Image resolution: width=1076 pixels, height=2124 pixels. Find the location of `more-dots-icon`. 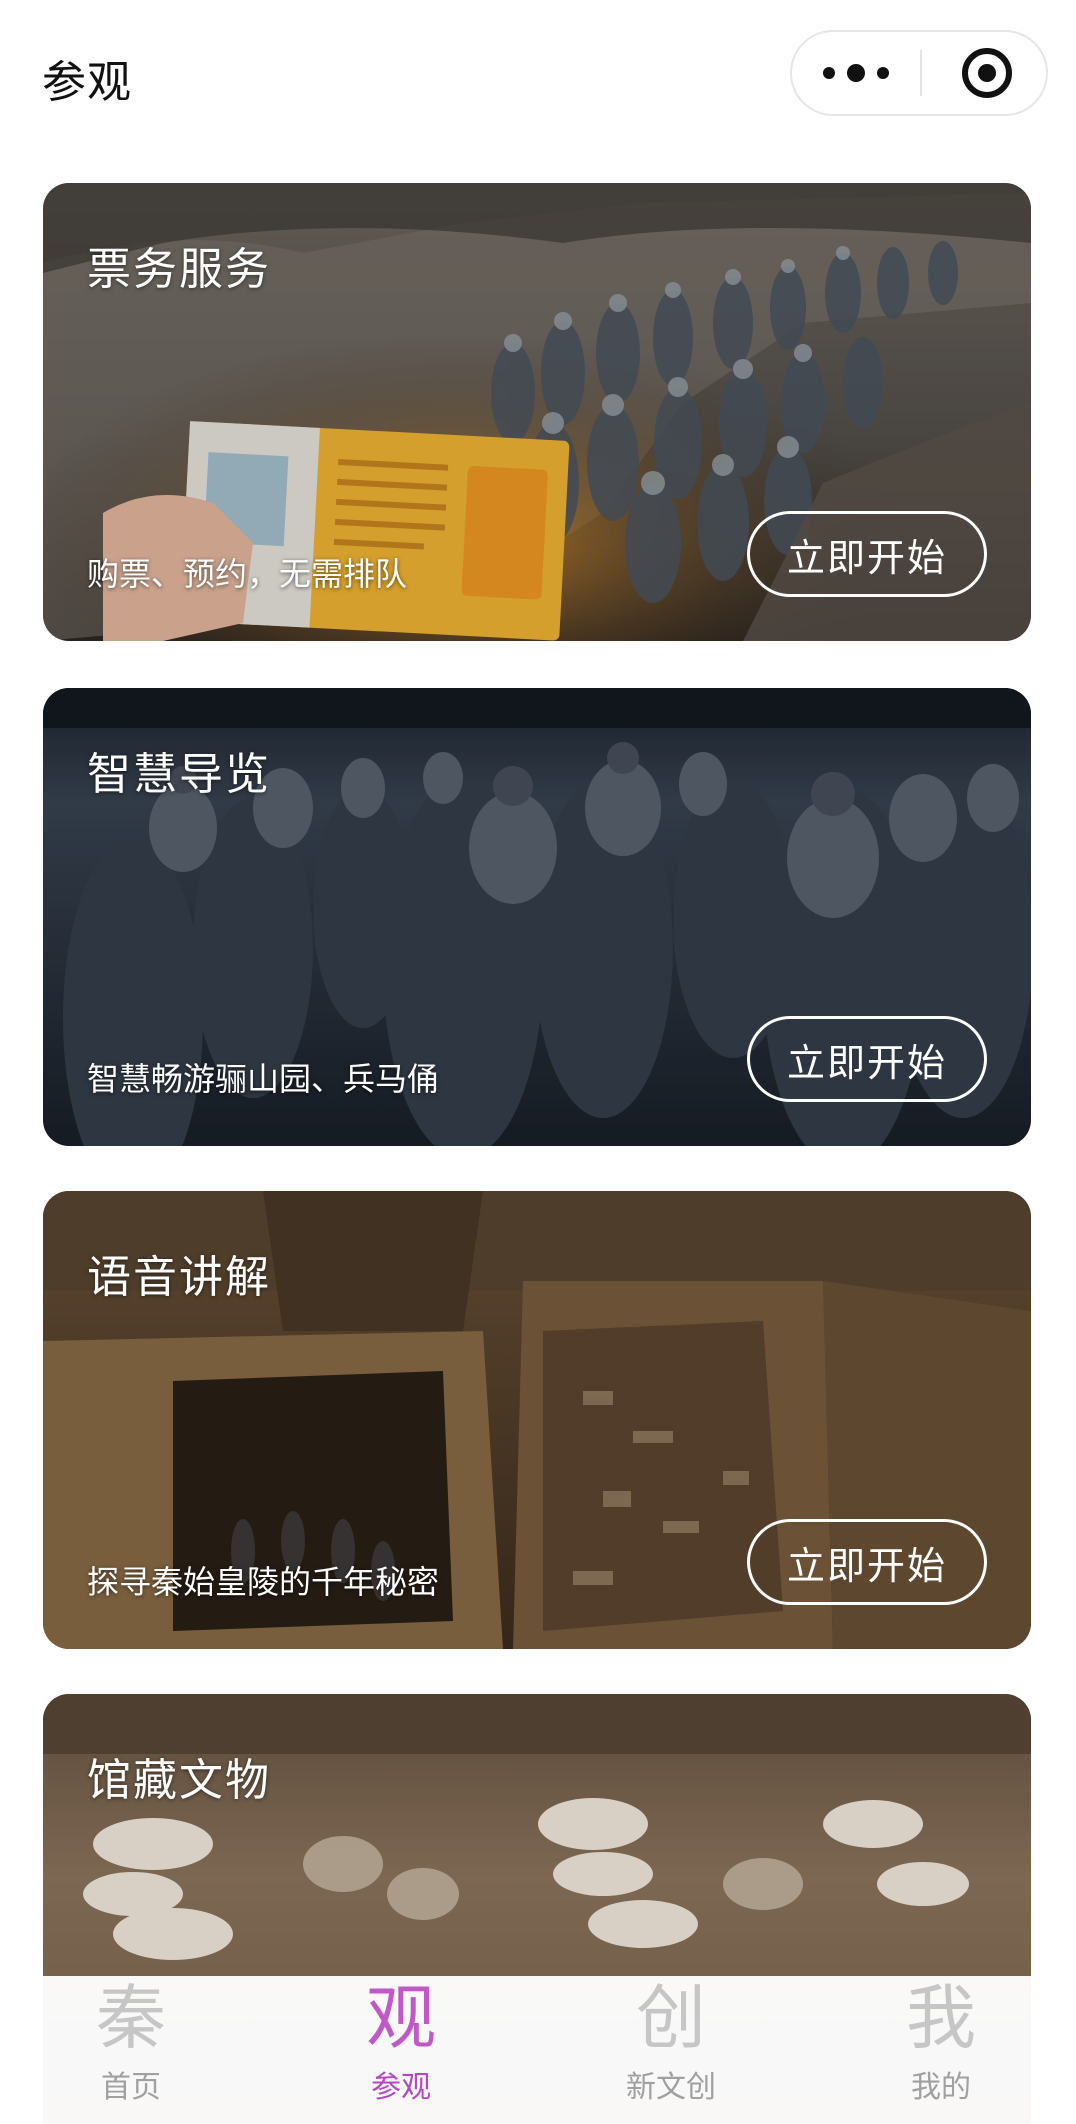

more-dots-icon is located at coordinates (856, 73).